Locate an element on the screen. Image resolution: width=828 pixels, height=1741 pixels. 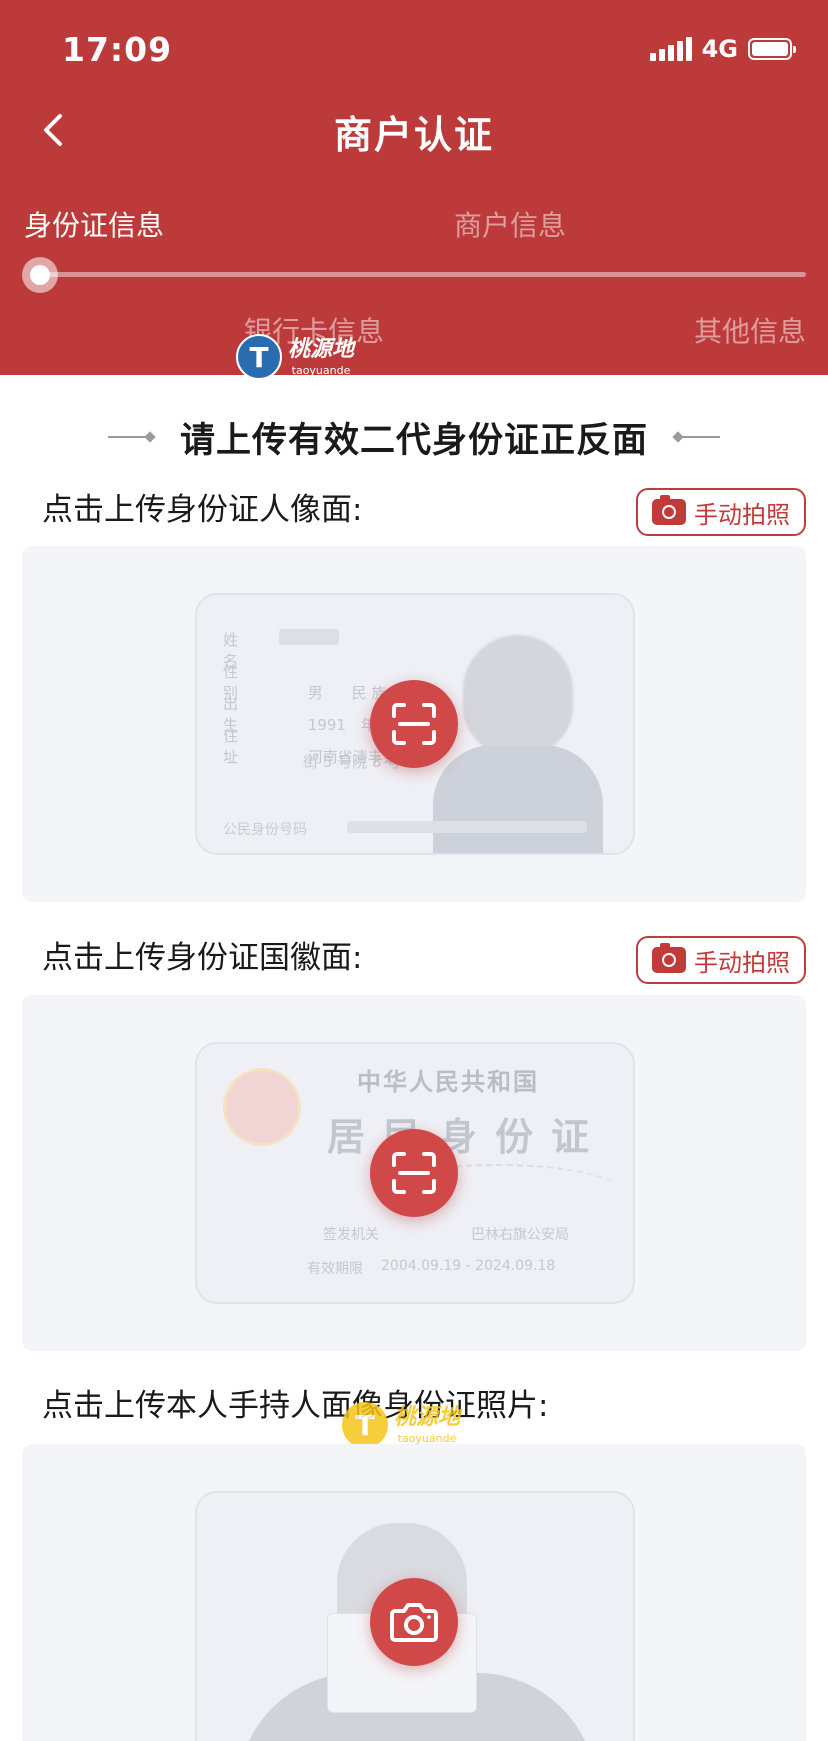
section-heading: 请上传有效二代身份证正反面 is located at coordinates (414, 437).